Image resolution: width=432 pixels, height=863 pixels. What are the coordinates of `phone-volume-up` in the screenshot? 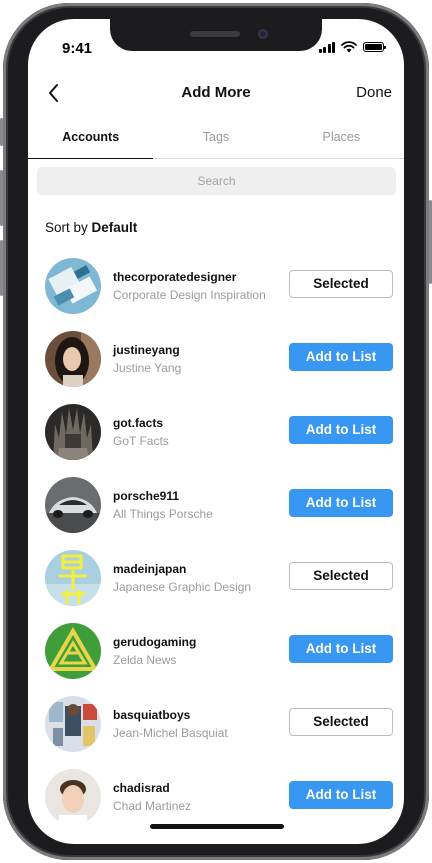 It's located at (1, 198).